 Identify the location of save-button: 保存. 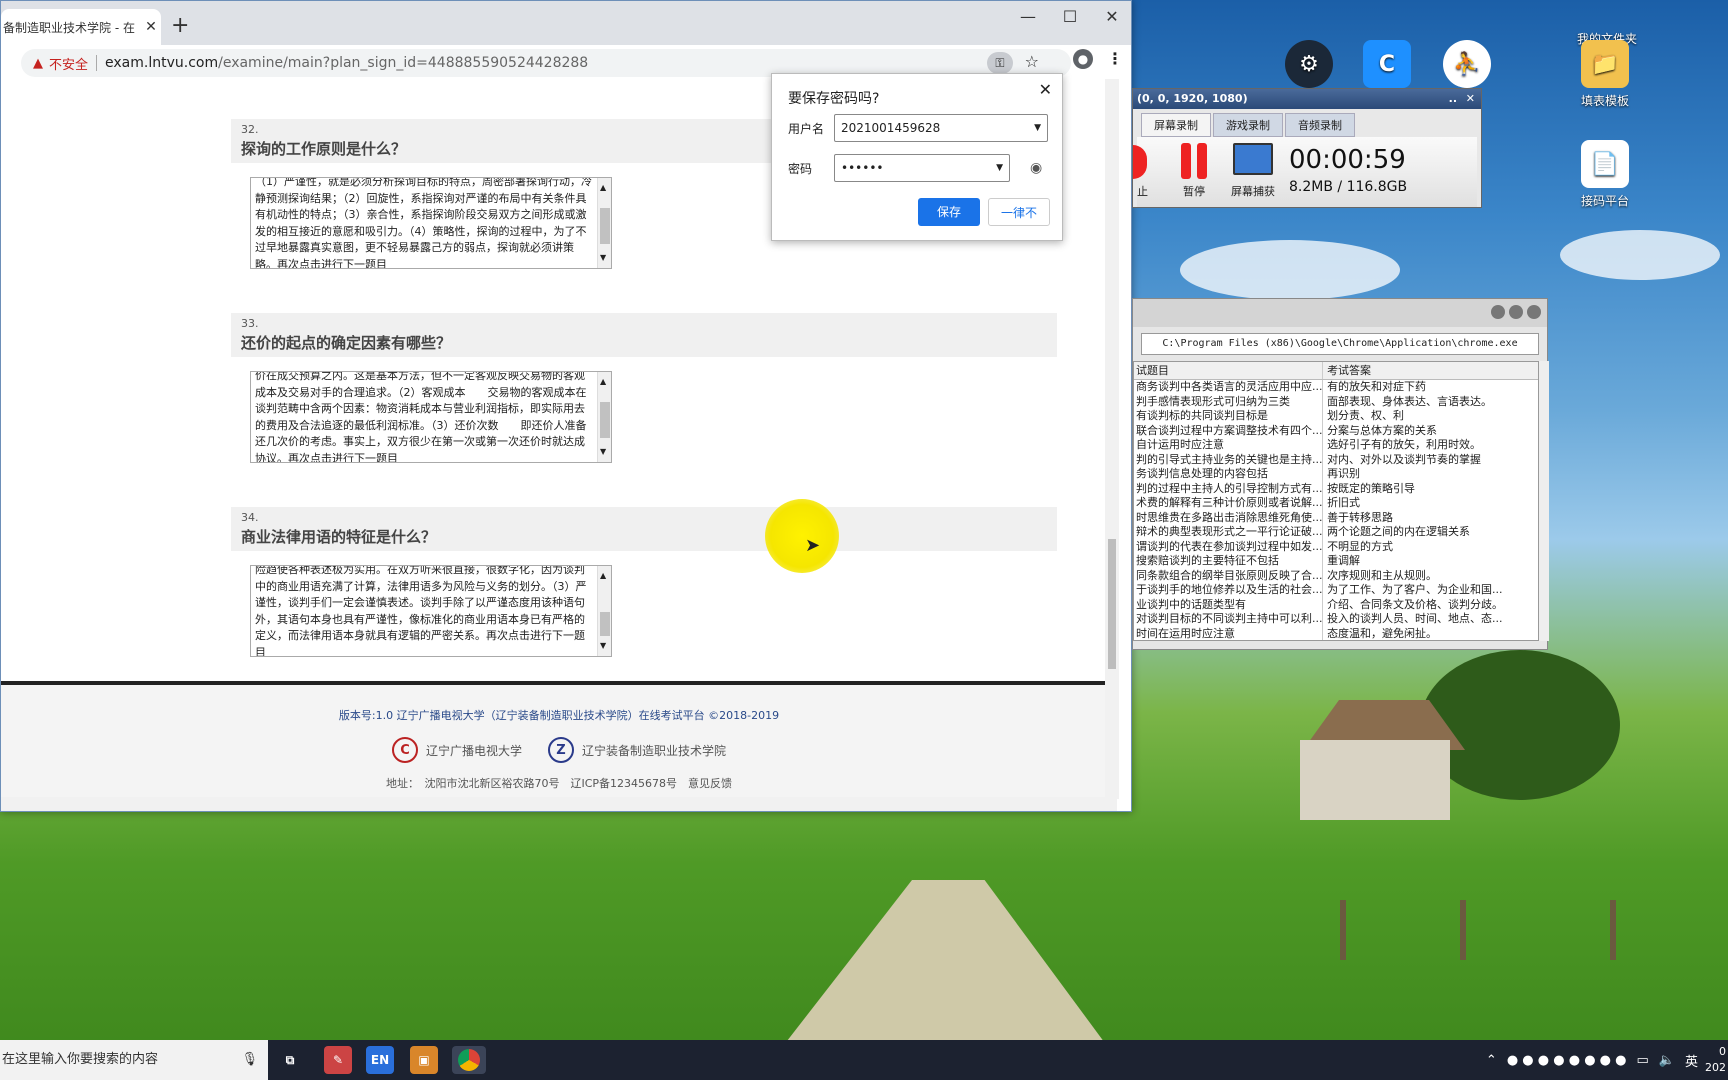
(949, 212).